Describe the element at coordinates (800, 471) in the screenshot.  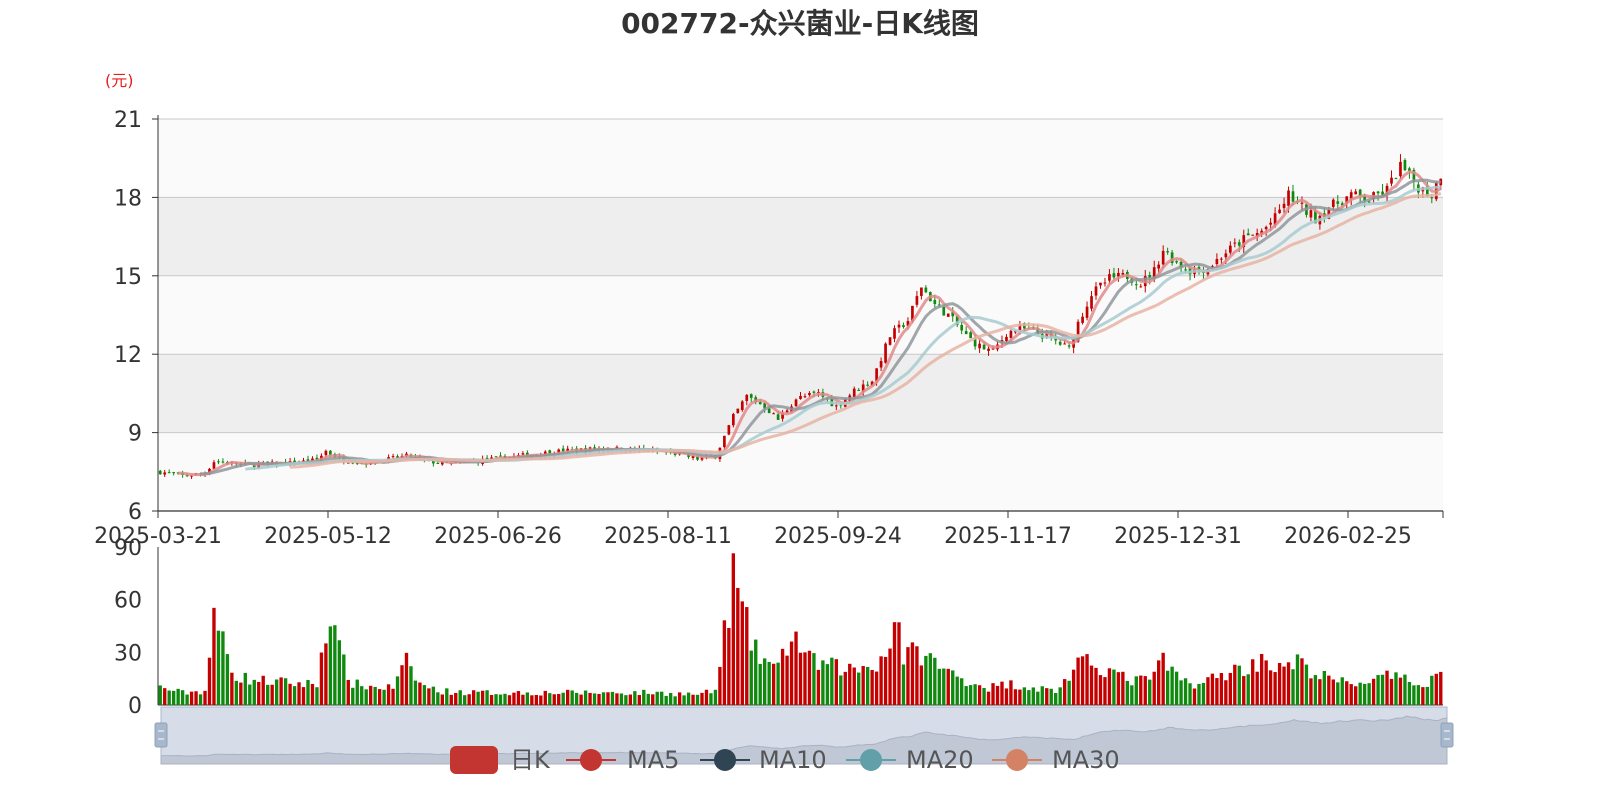
I see `price-grid-band` at that location.